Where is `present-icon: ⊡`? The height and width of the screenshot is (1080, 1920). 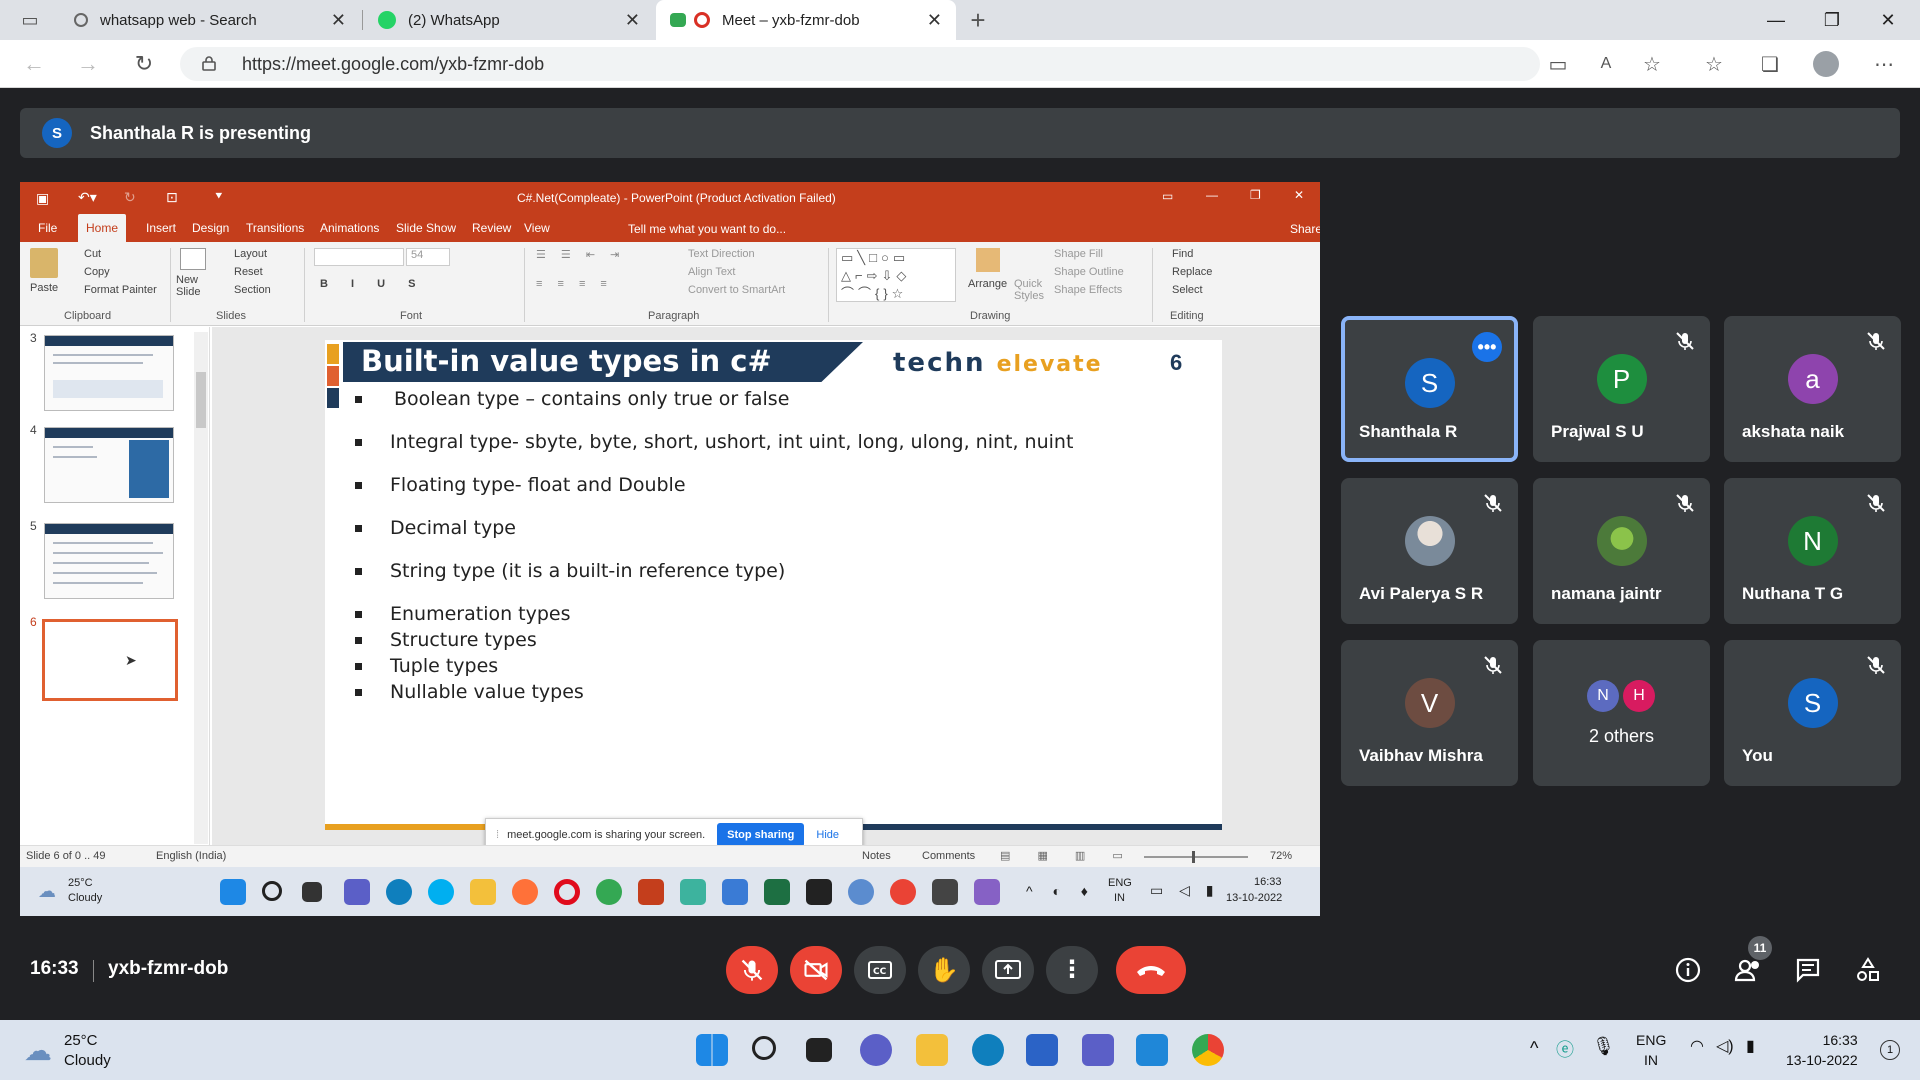
present-icon: ⊡ is located at coordinates (172, 197).